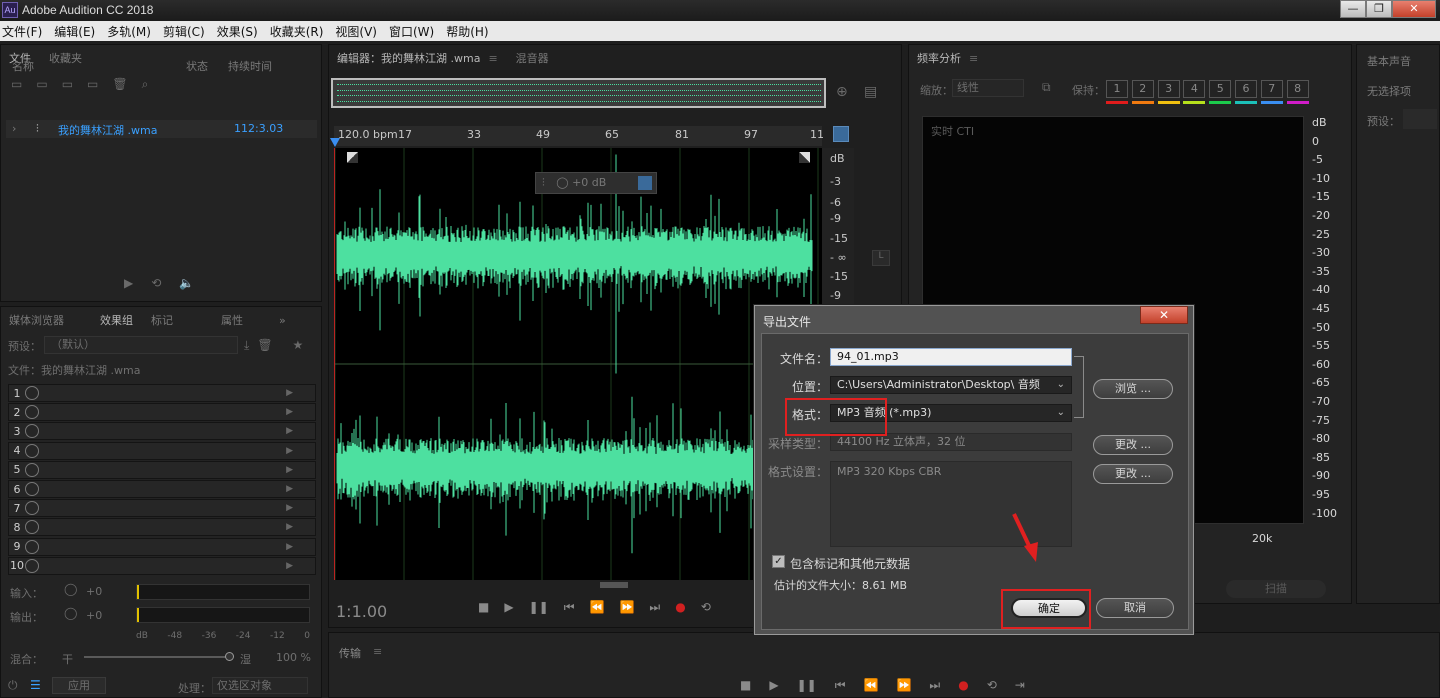  What do you see at coordinates (881, 258) in the screenshot?
I see `channel-l-toggle: L` at bounding box center [881, 258].